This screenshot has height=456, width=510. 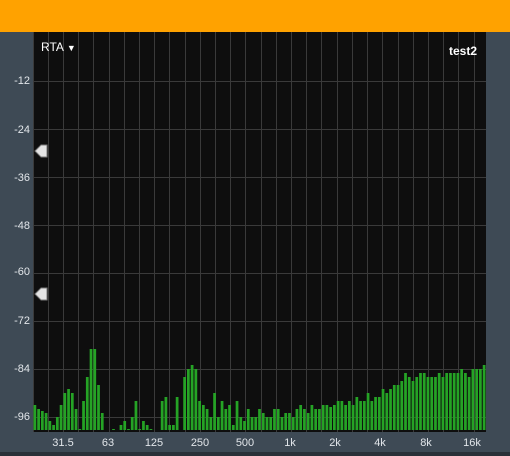 What do you see at coordinates (426, 443) in the screenshot?
I see `x-tick-label: 8k` at bounding box center [426, 443].